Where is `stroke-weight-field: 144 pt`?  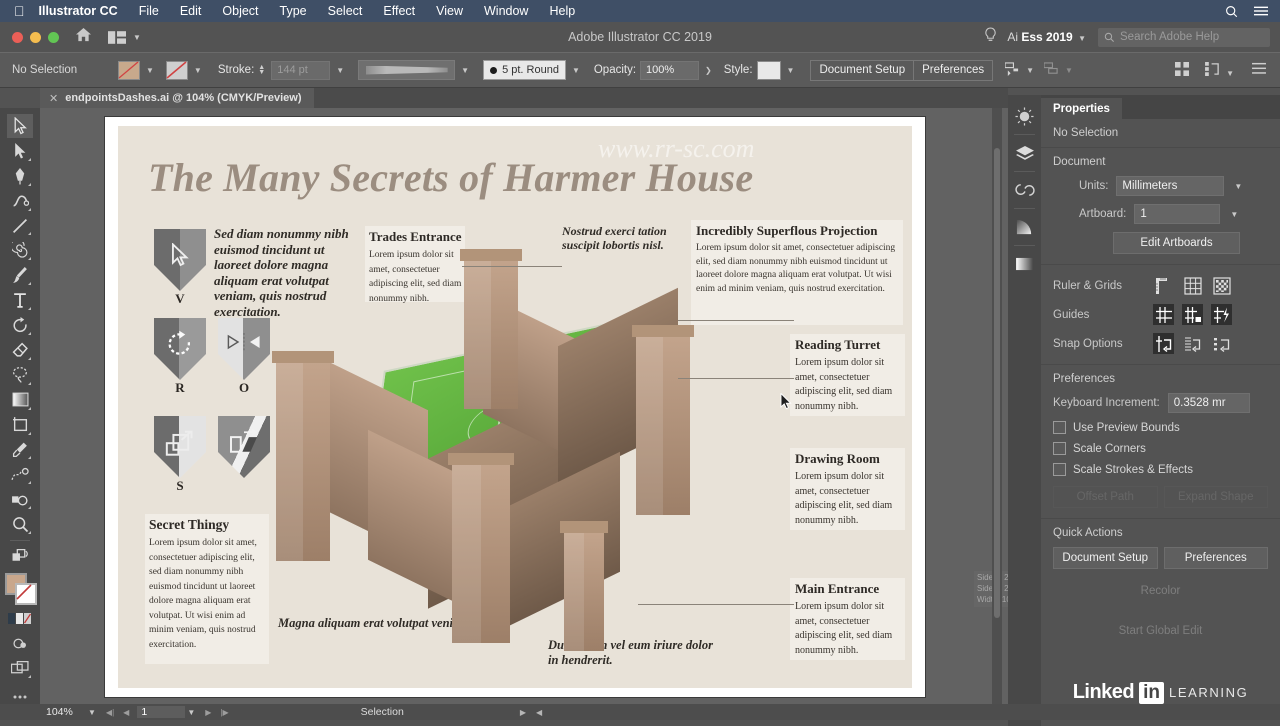
stroke-weight-field: 144 pt is located at coordinates (301, 70).